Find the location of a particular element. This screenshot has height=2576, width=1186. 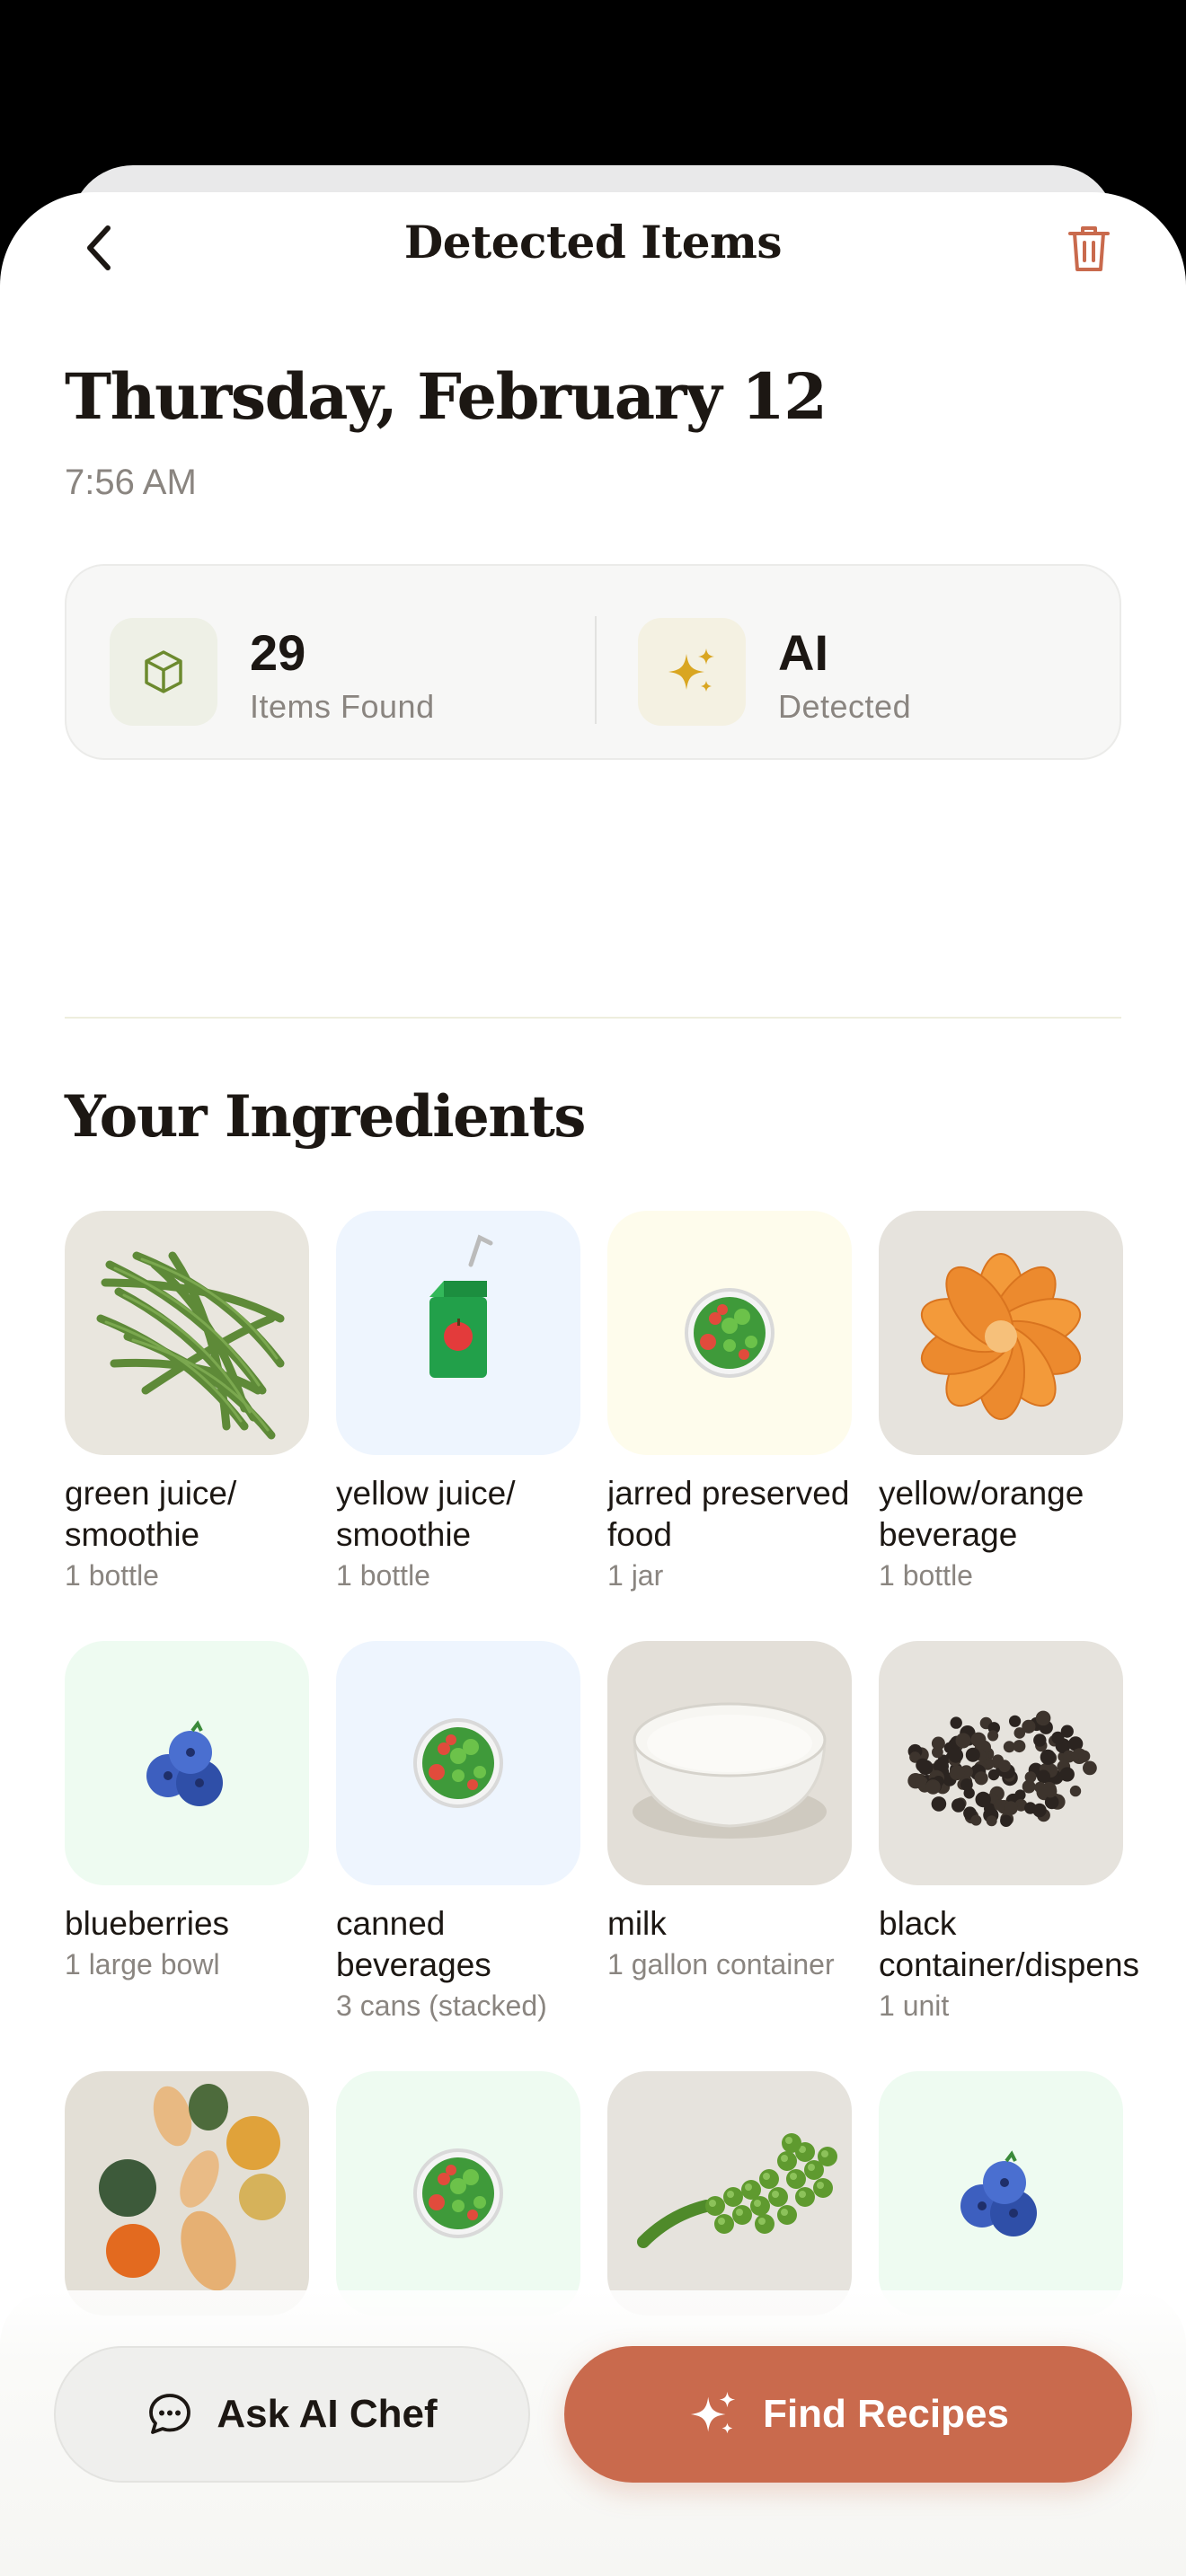

delete-button is located at coordinates (1089, 248).